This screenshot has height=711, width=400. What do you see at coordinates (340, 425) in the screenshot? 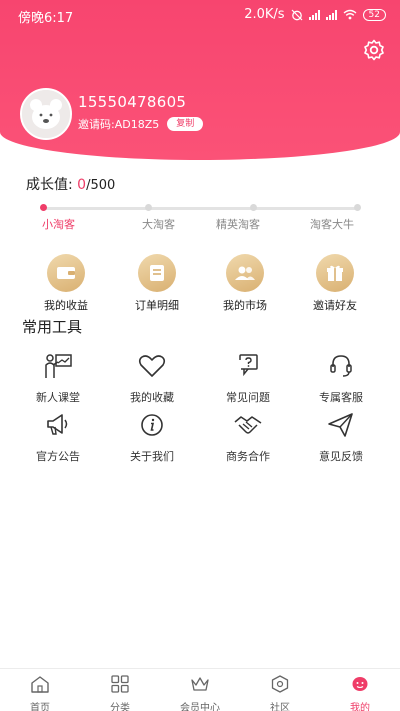
I see `send-icon` at bounding box center [340, 425].